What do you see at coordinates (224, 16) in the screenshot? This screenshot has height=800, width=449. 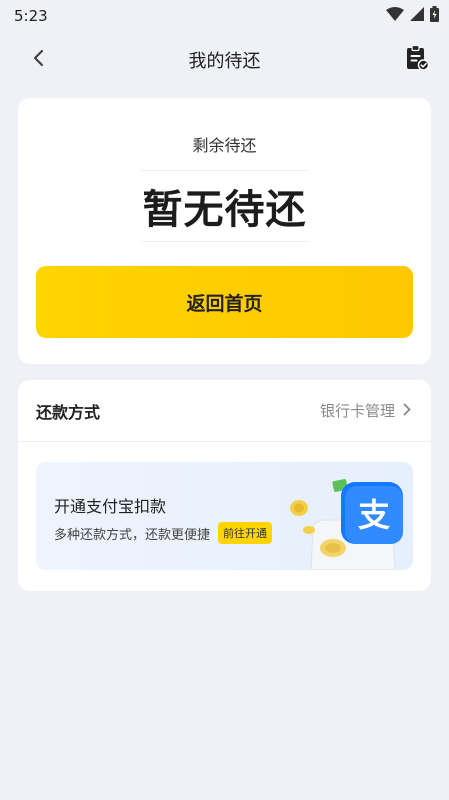 I see `status-bar: 5:23` at bounding box center [224, 16].